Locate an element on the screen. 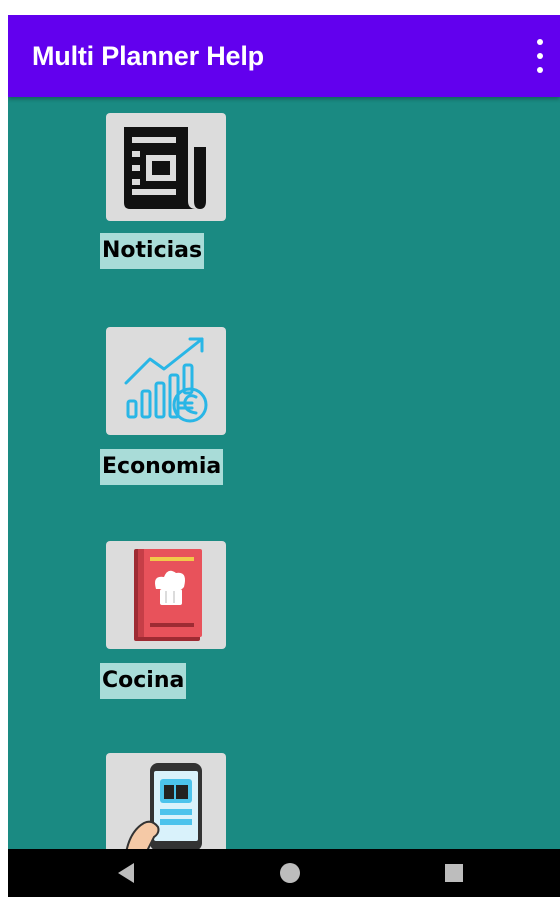 This screenshot has height=897, width=560. overflow-menu-icon is located at coordinates (540, 56).